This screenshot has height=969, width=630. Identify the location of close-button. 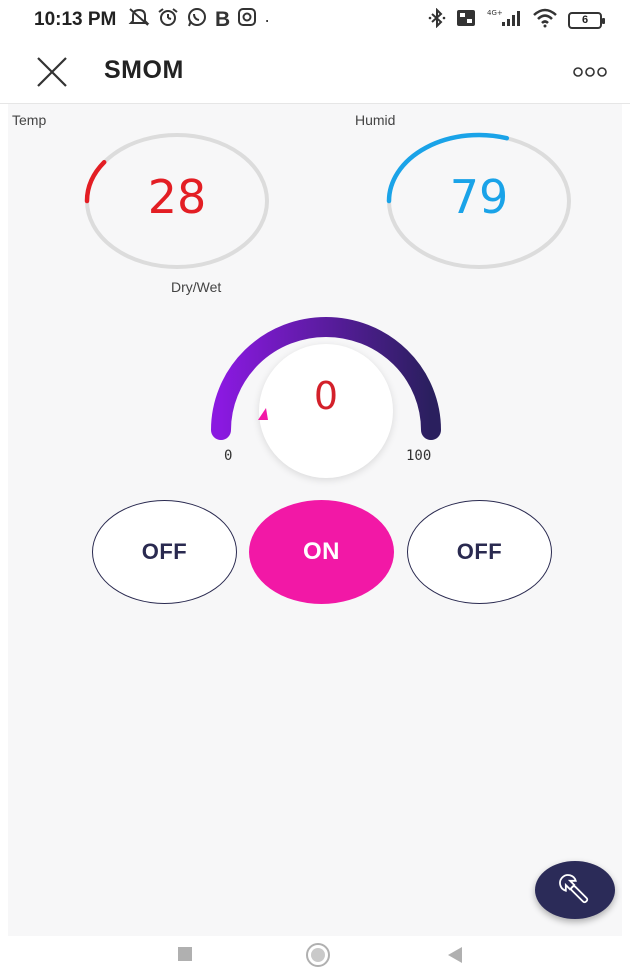
(52, 72).